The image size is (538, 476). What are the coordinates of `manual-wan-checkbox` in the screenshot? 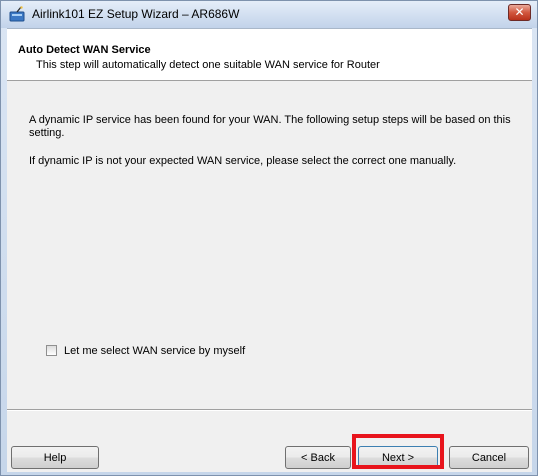 It's located at (51, 350).